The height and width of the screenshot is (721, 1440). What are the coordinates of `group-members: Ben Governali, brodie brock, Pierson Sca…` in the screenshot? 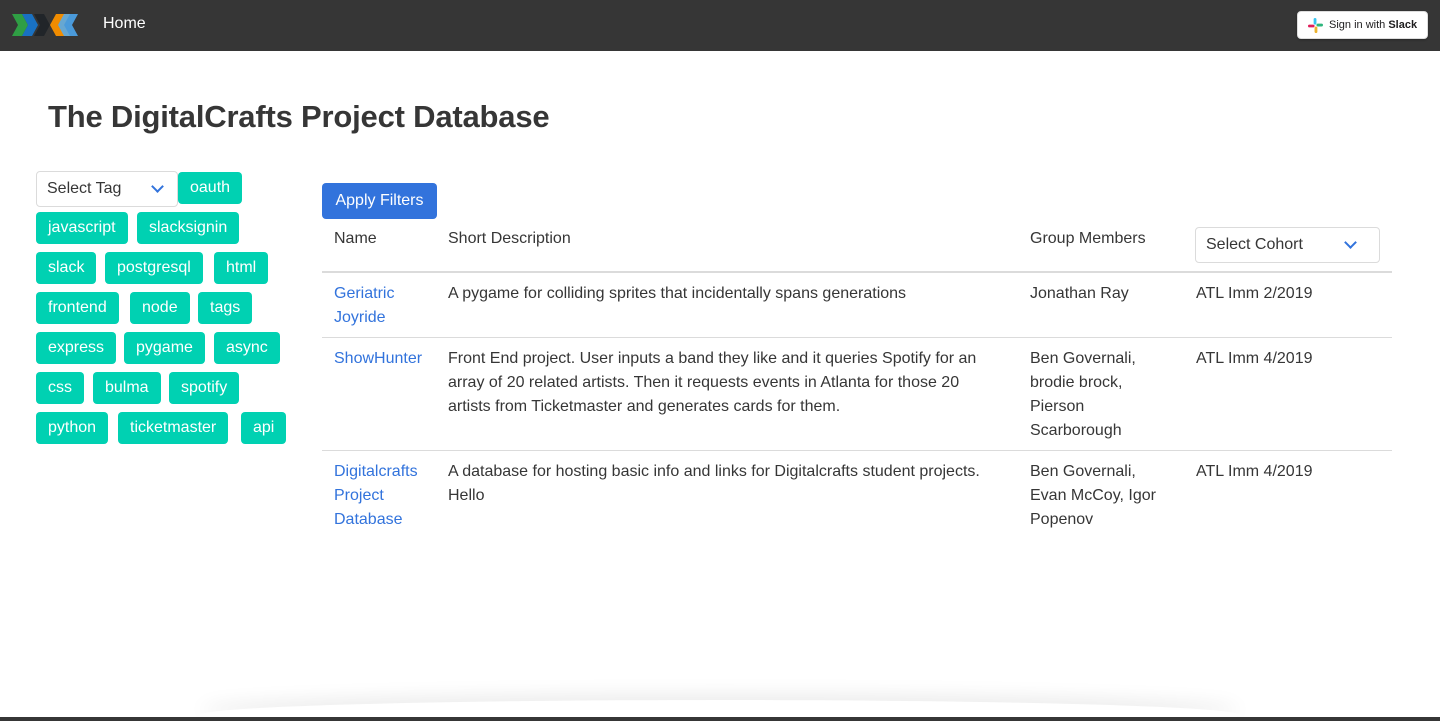 It's located at (1083, 395).